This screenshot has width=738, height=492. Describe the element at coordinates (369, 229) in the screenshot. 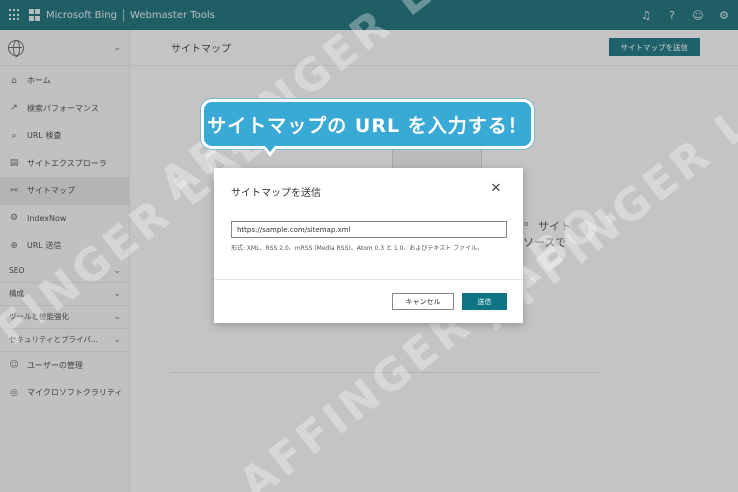

I see `sitemap-url-input` at that location.